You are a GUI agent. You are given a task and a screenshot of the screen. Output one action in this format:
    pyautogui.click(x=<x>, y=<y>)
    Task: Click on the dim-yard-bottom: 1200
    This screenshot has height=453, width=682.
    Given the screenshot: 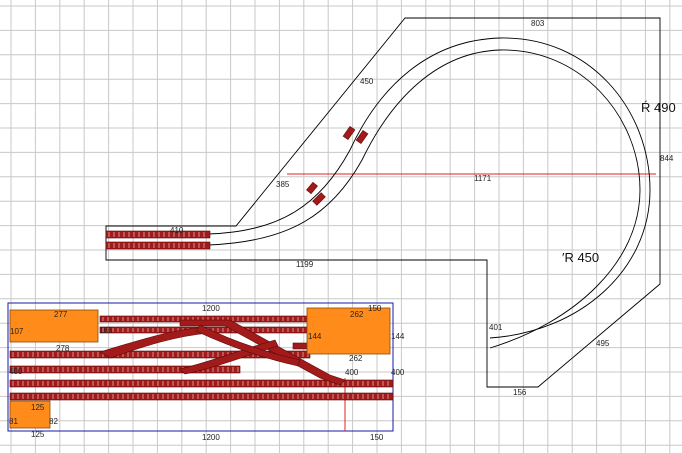 What is the action you would take?
    pyautogui.click(x=211, y=437)
    